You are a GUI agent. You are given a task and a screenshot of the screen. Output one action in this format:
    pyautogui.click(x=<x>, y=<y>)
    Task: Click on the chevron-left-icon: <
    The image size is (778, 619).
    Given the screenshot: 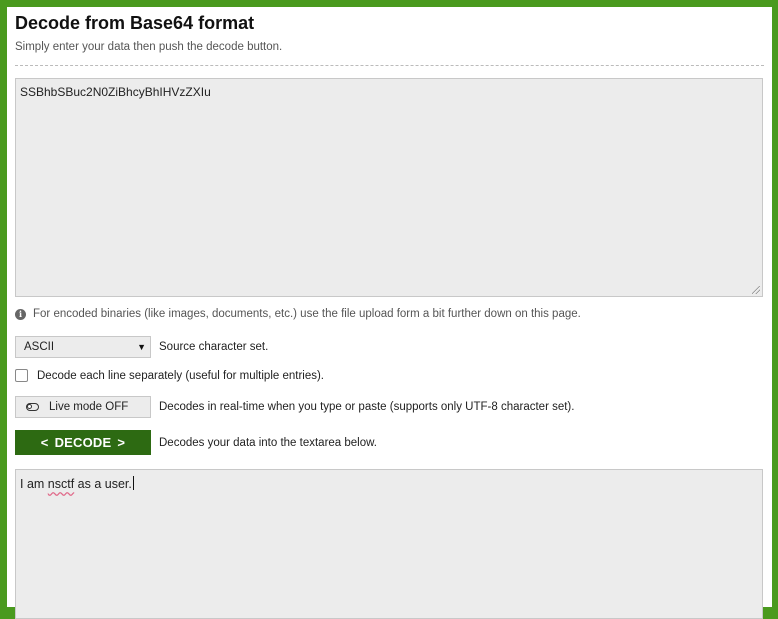 What is the action you would take?
    pyautogui.click(x=44, y=442)
    